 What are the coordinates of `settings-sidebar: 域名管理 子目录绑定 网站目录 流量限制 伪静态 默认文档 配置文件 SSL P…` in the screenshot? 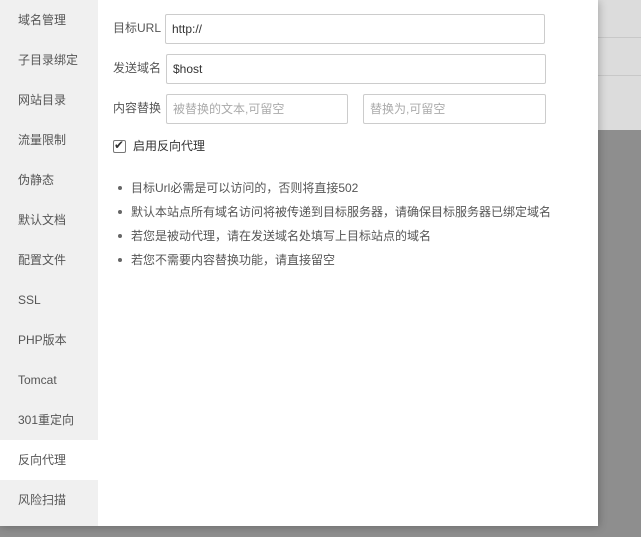 It's located at (49, 263).